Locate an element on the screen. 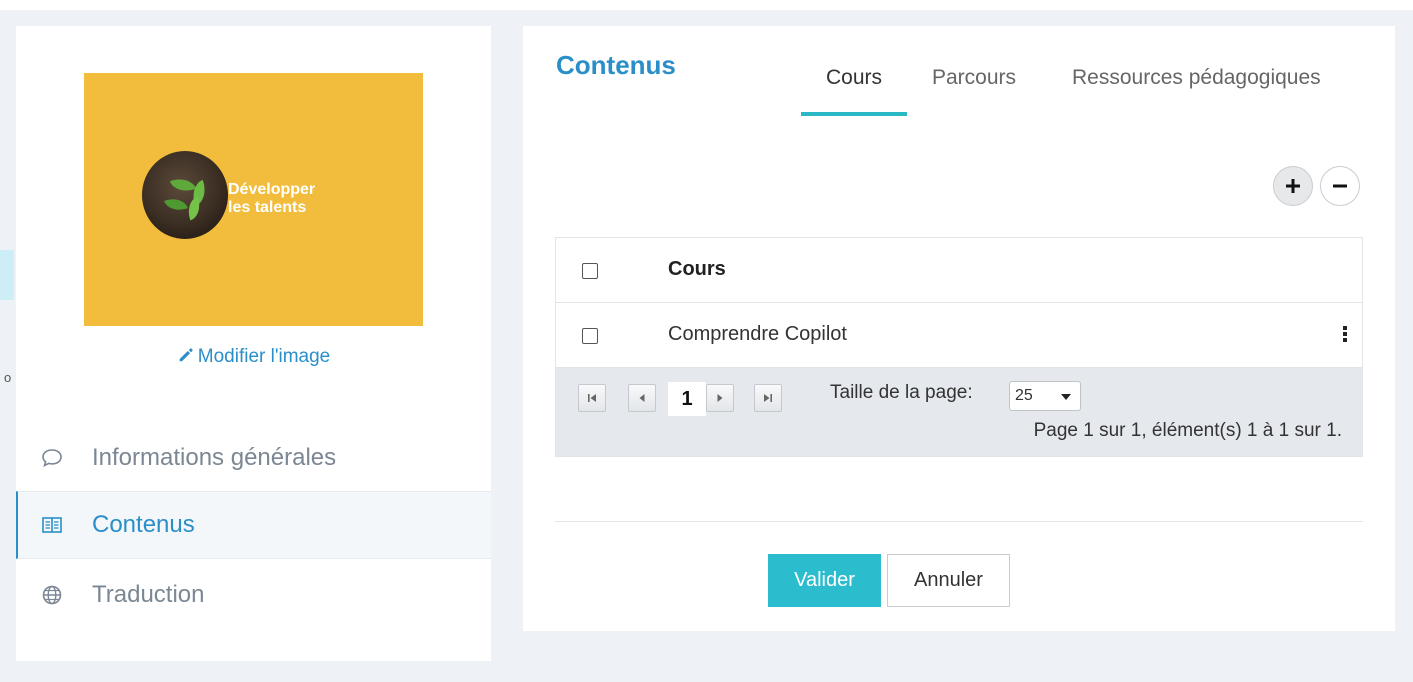 The image size is (1413, 682). image-caption: Développer les talents is located at coordinates (288, 199).